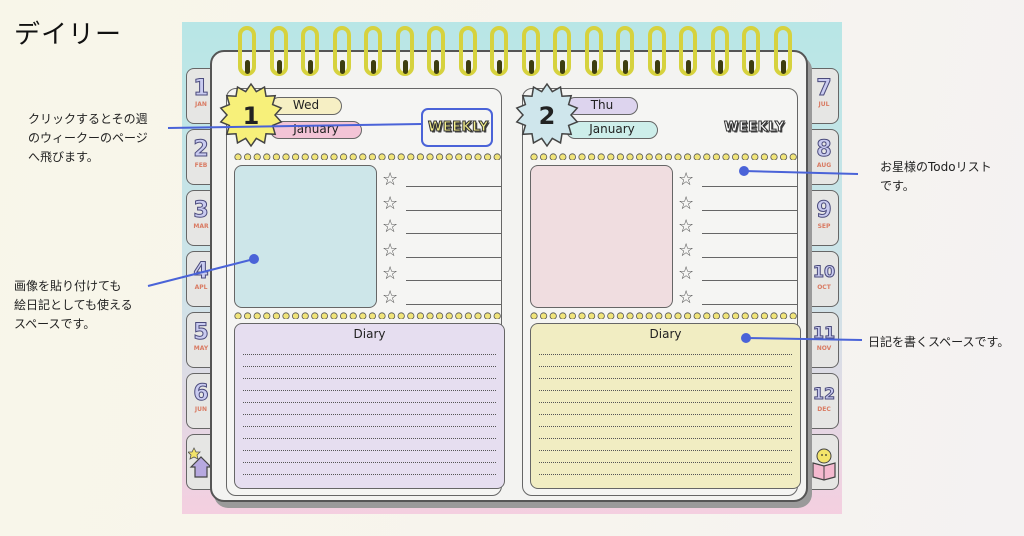  What do you see at coordinates (824, 272) in the screenshot?
I see `month-tab-number: 10` at bounding box center [824, 272].